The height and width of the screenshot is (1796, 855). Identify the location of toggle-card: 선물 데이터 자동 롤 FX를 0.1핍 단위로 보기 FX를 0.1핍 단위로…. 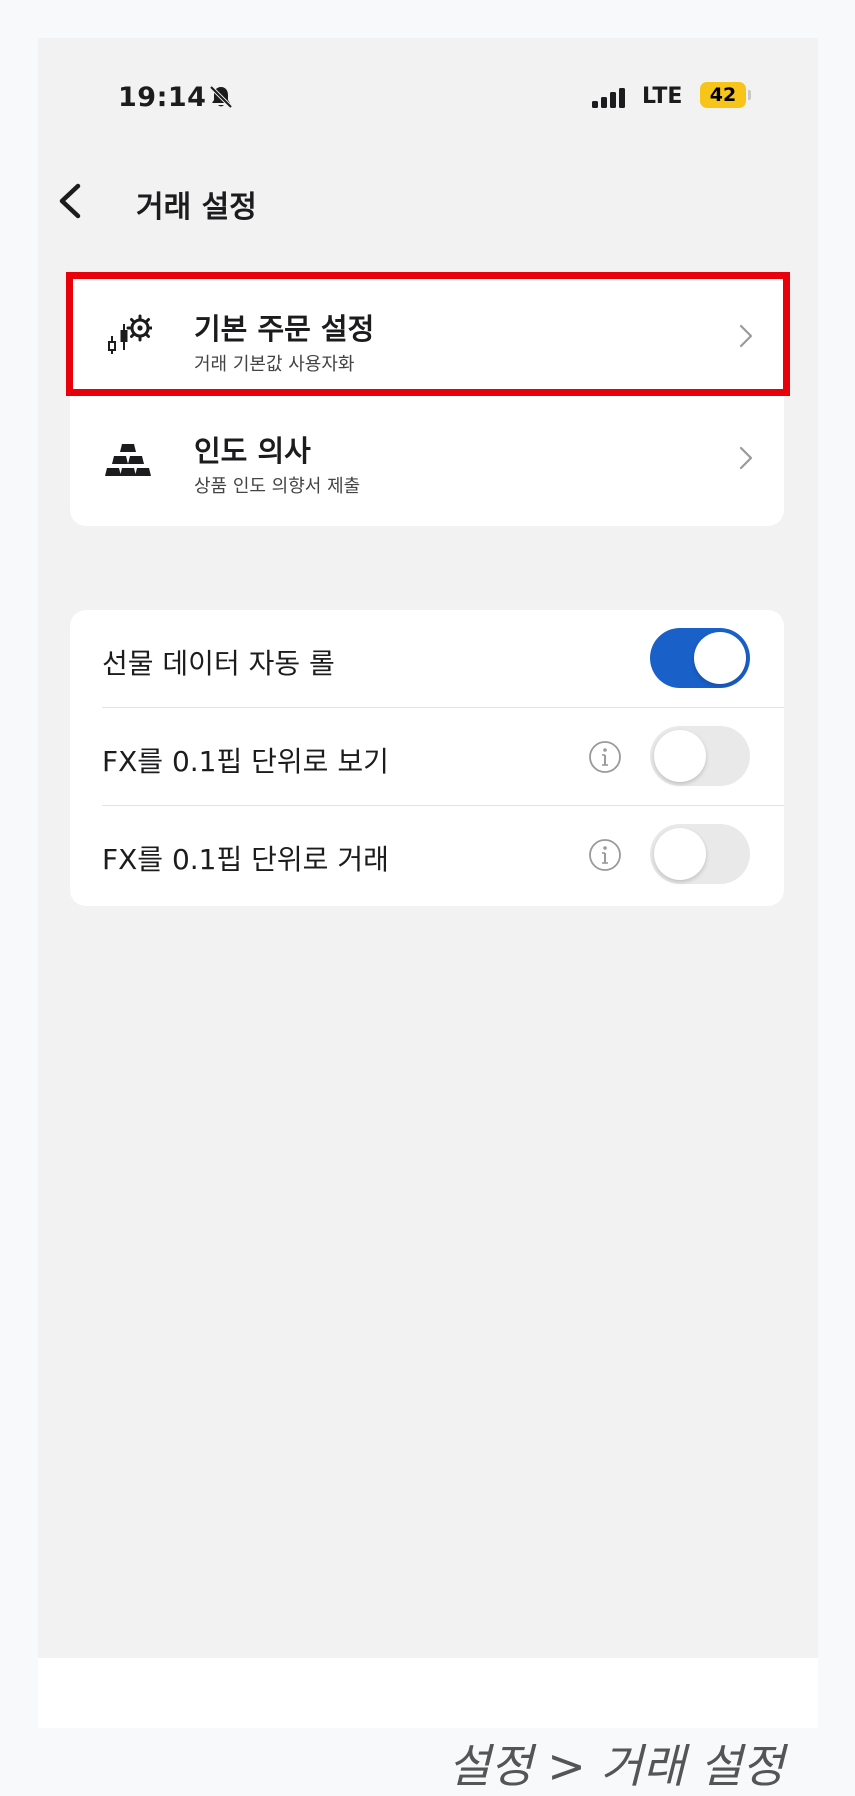
(427, 758).